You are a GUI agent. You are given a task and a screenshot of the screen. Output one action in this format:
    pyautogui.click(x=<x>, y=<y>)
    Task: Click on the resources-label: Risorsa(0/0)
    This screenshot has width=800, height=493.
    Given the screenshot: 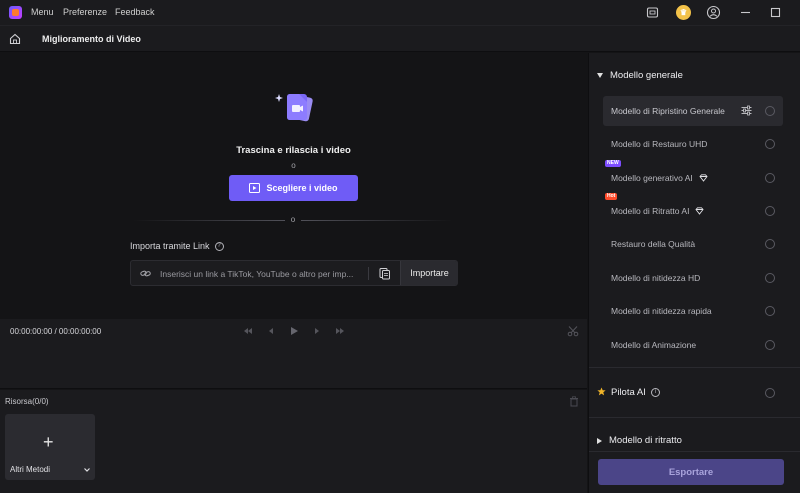 What is the action you would take?
    pyautogui.click(x=27, y=401)
    